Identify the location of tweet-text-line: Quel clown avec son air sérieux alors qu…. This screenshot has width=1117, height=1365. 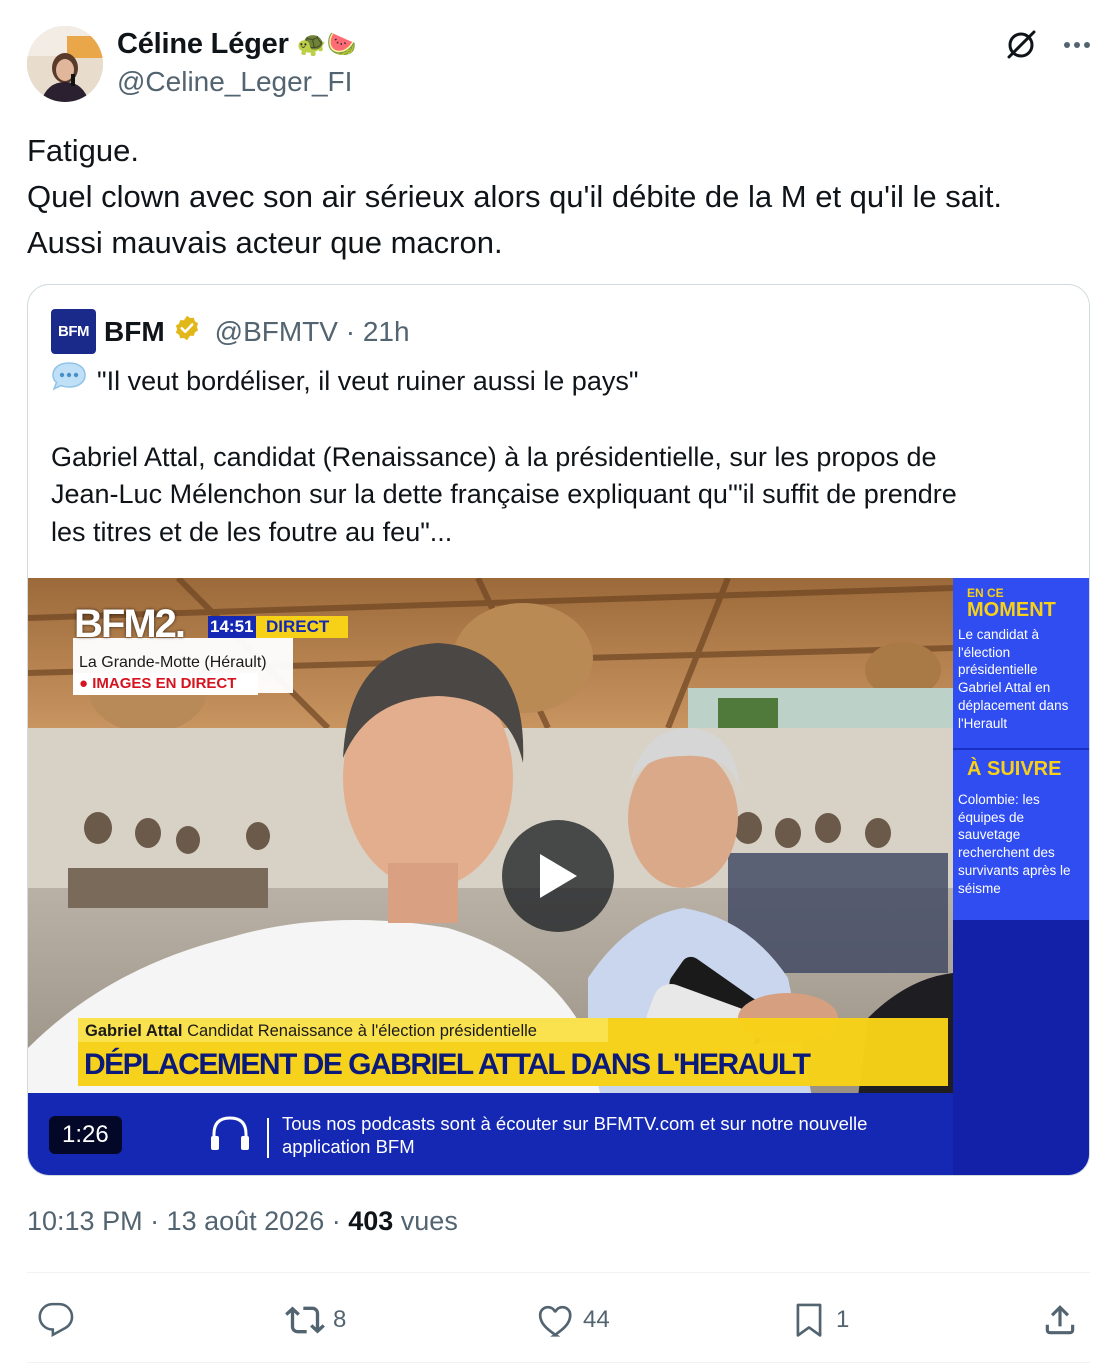
(515, 196).